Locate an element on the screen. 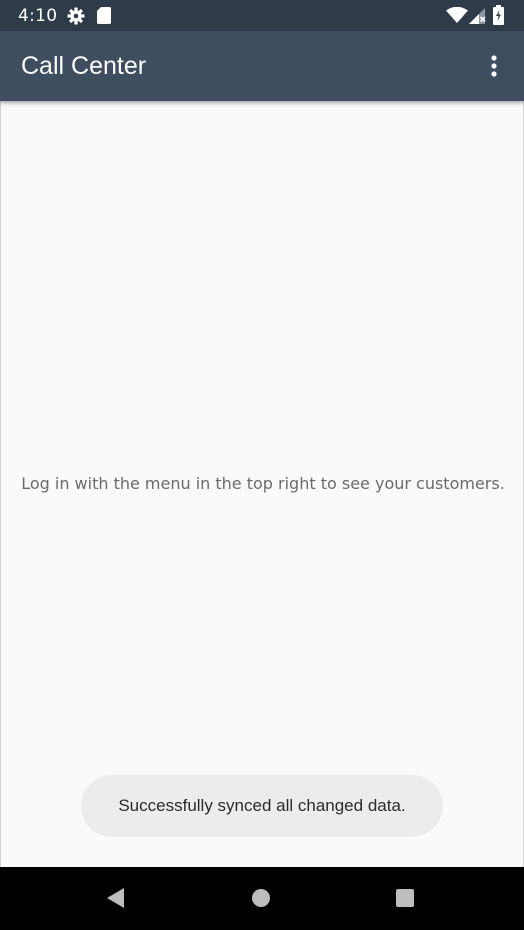 This screenshot has width=524, height=930. overflow-menu-button is located at coordinates (494, 66).